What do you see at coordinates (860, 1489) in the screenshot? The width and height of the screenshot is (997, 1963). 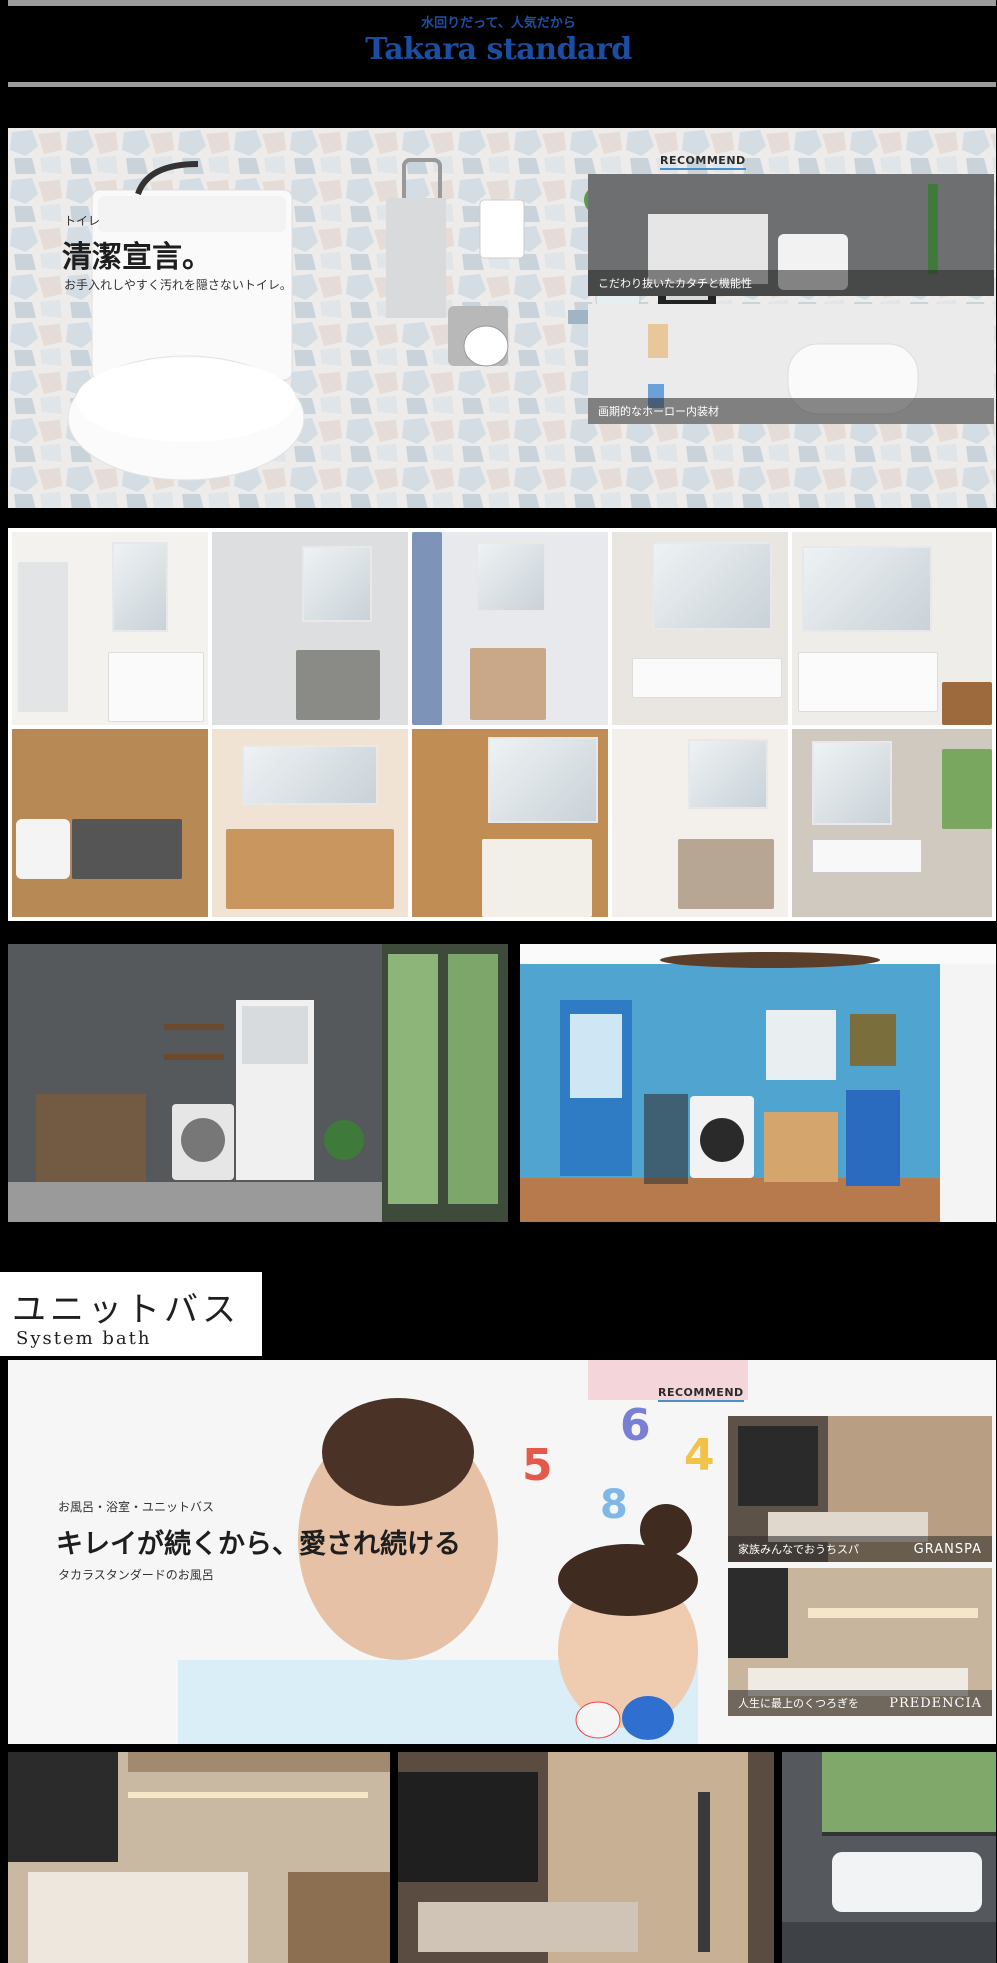 I see `bath-recommend-card-1: 家族みんなでおうちスパ GRANSPA` at bounding box center [860, 1489].